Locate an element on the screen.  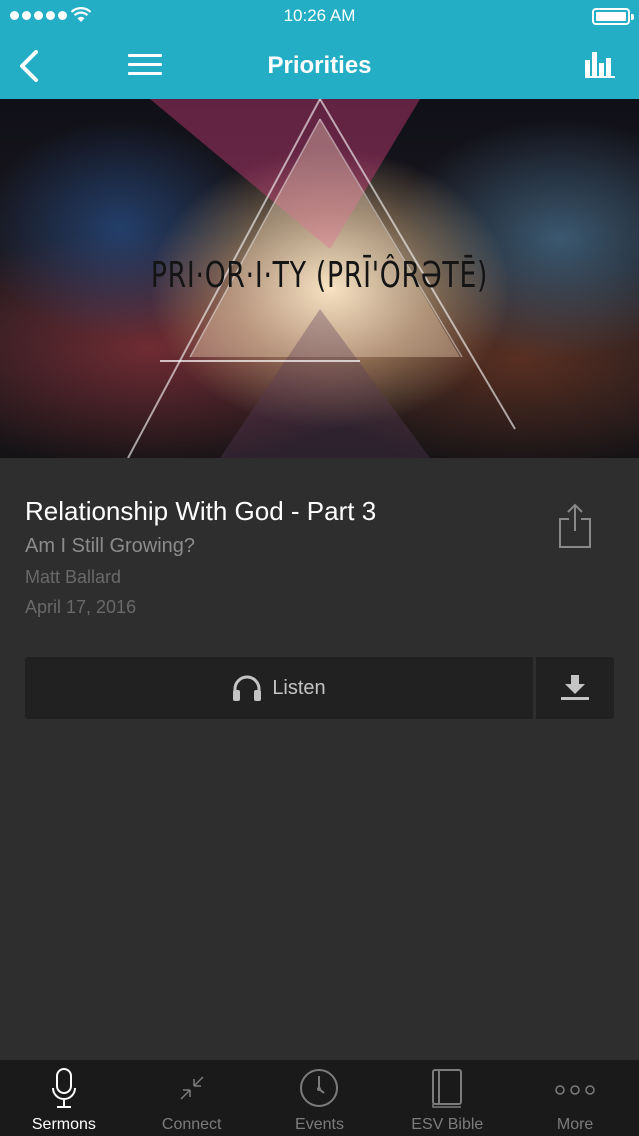
share-icon is located at coordinates (575, 526).